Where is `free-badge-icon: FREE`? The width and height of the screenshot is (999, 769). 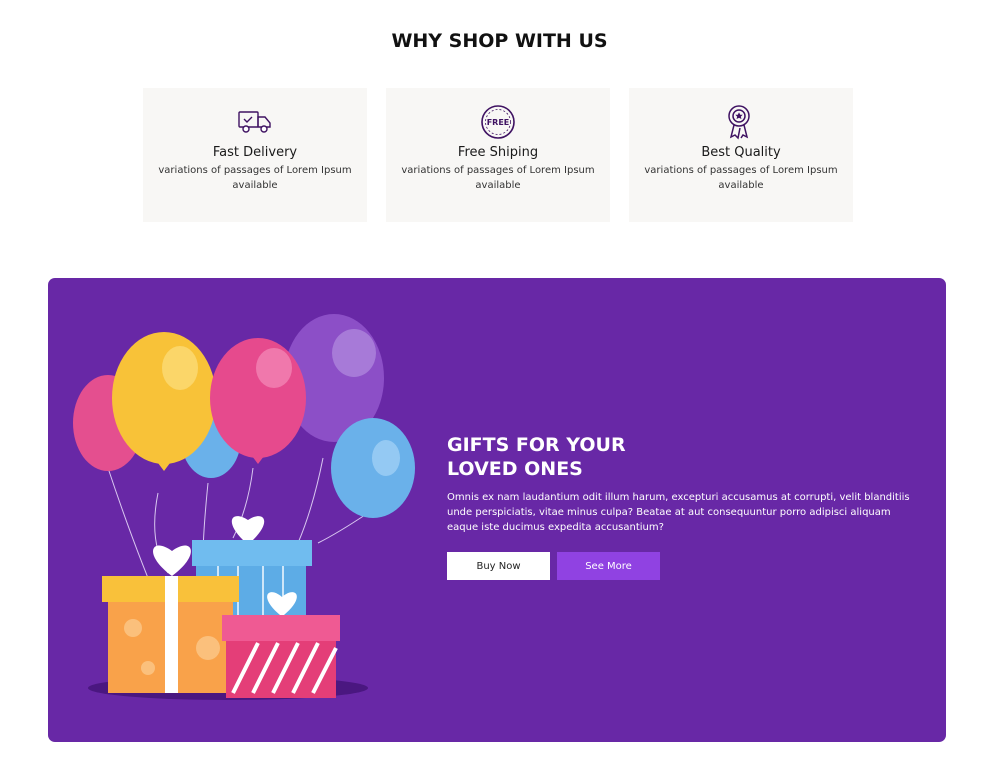 free-badge-icon: FREE is located at coordinates (498, 122).